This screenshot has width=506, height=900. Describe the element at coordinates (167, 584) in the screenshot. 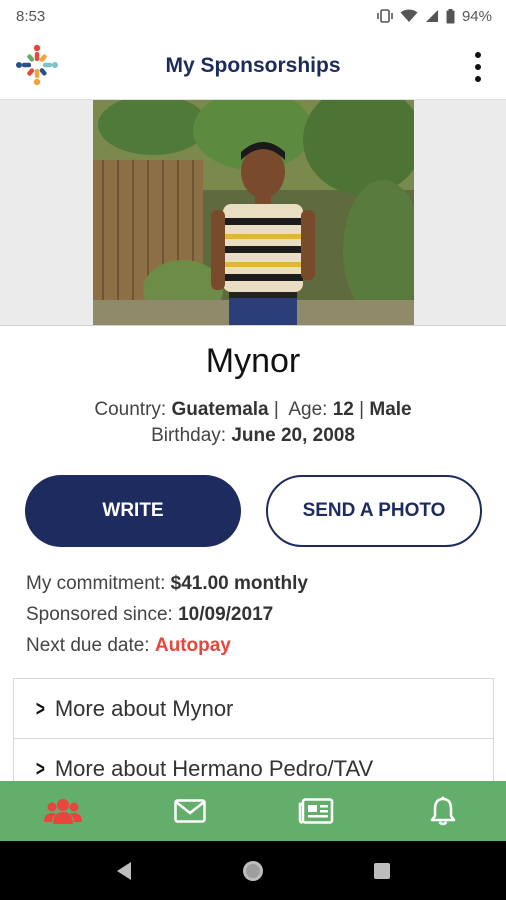

I see `commitment-line: My commitment: $41.00 monthly` at that location.